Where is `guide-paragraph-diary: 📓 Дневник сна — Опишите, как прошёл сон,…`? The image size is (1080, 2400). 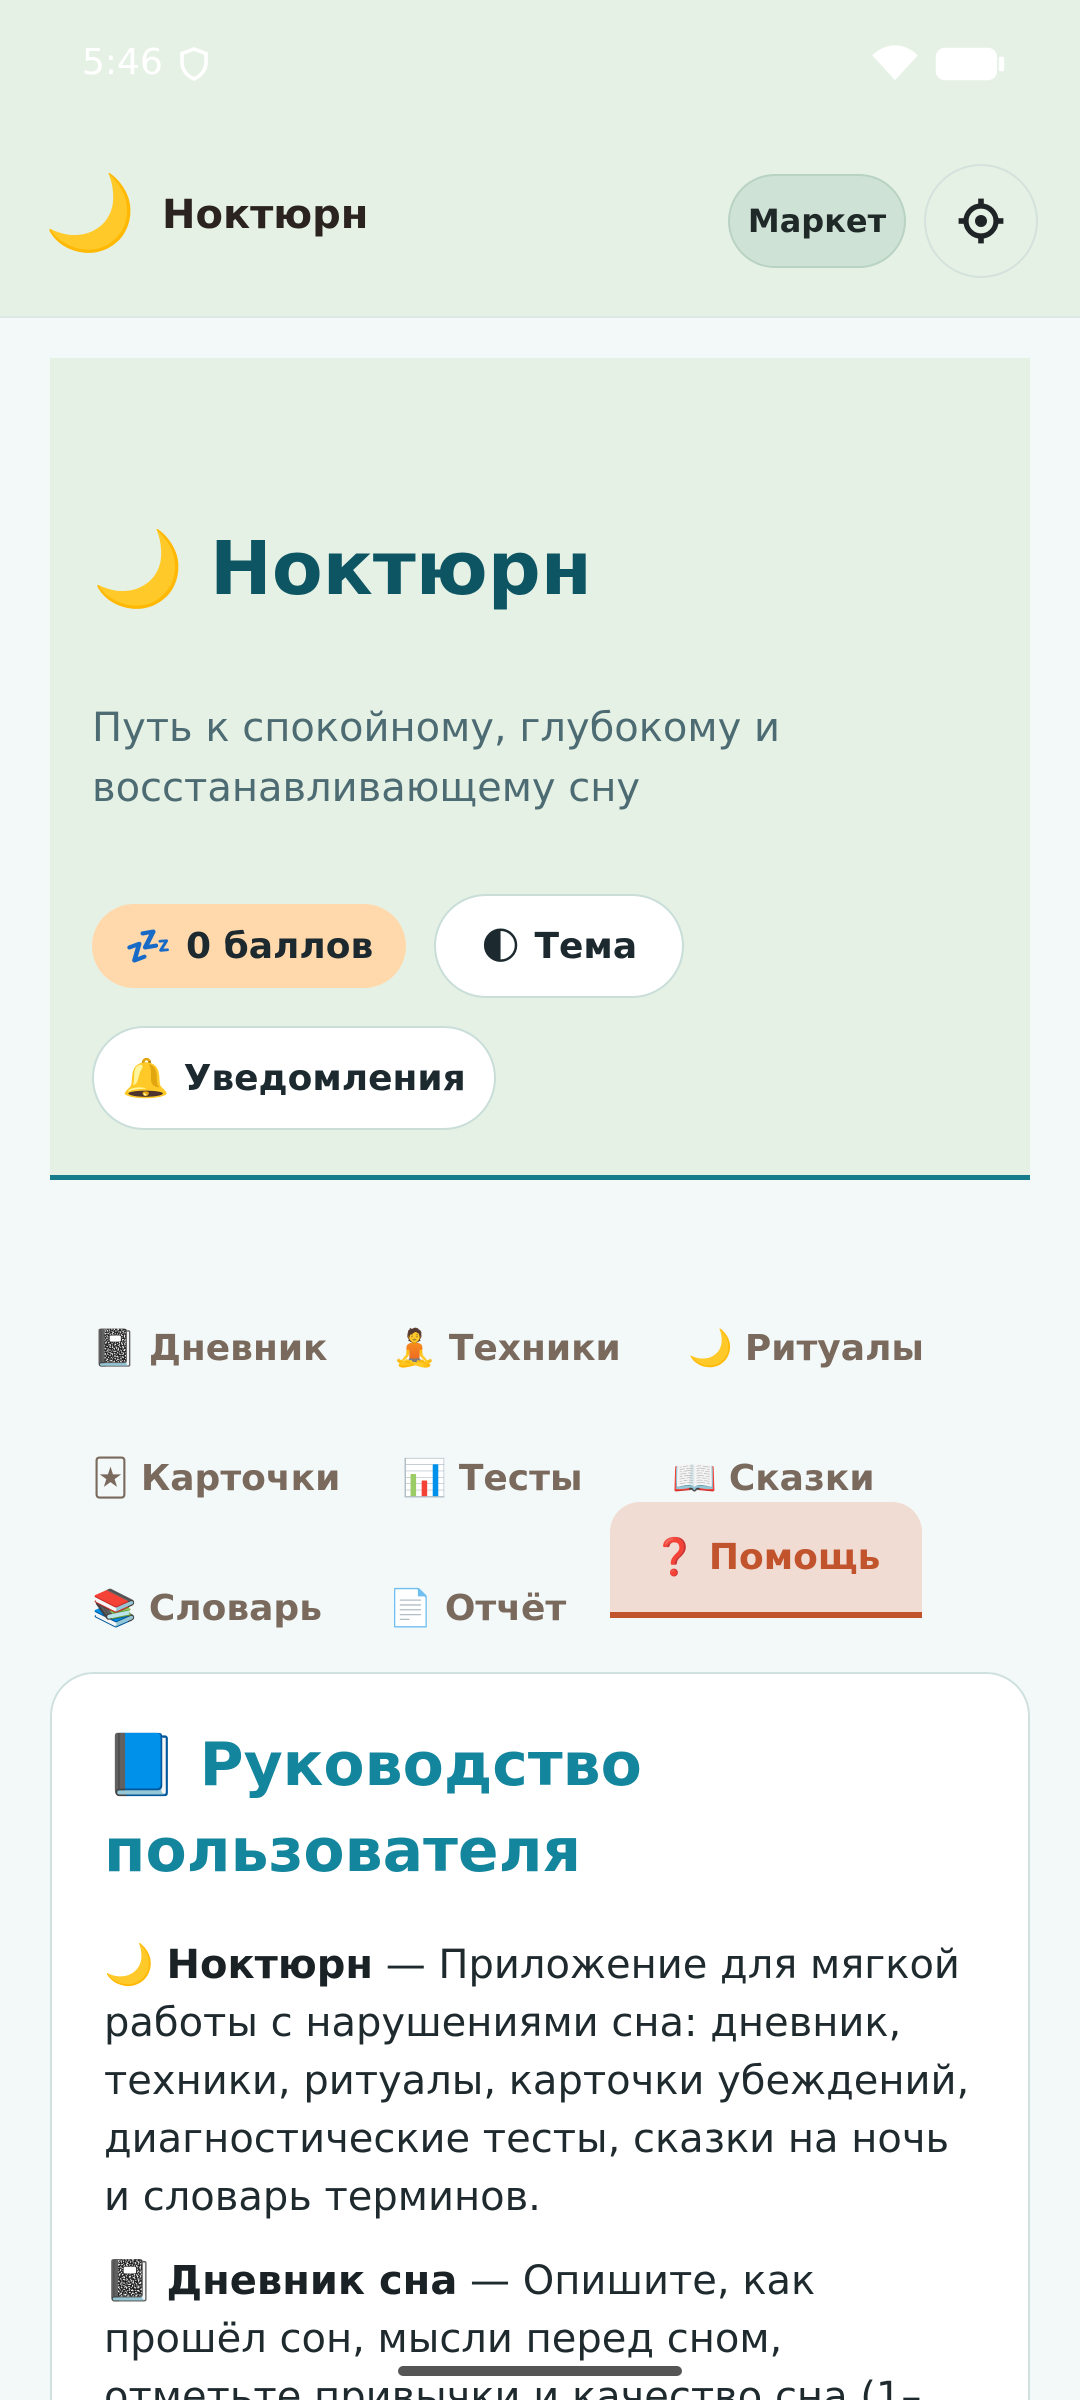 guide-paragraph-diary: 📓 Дневник сна — Опишите, как прошёл сон,… is located at coordinates (540, 2326).